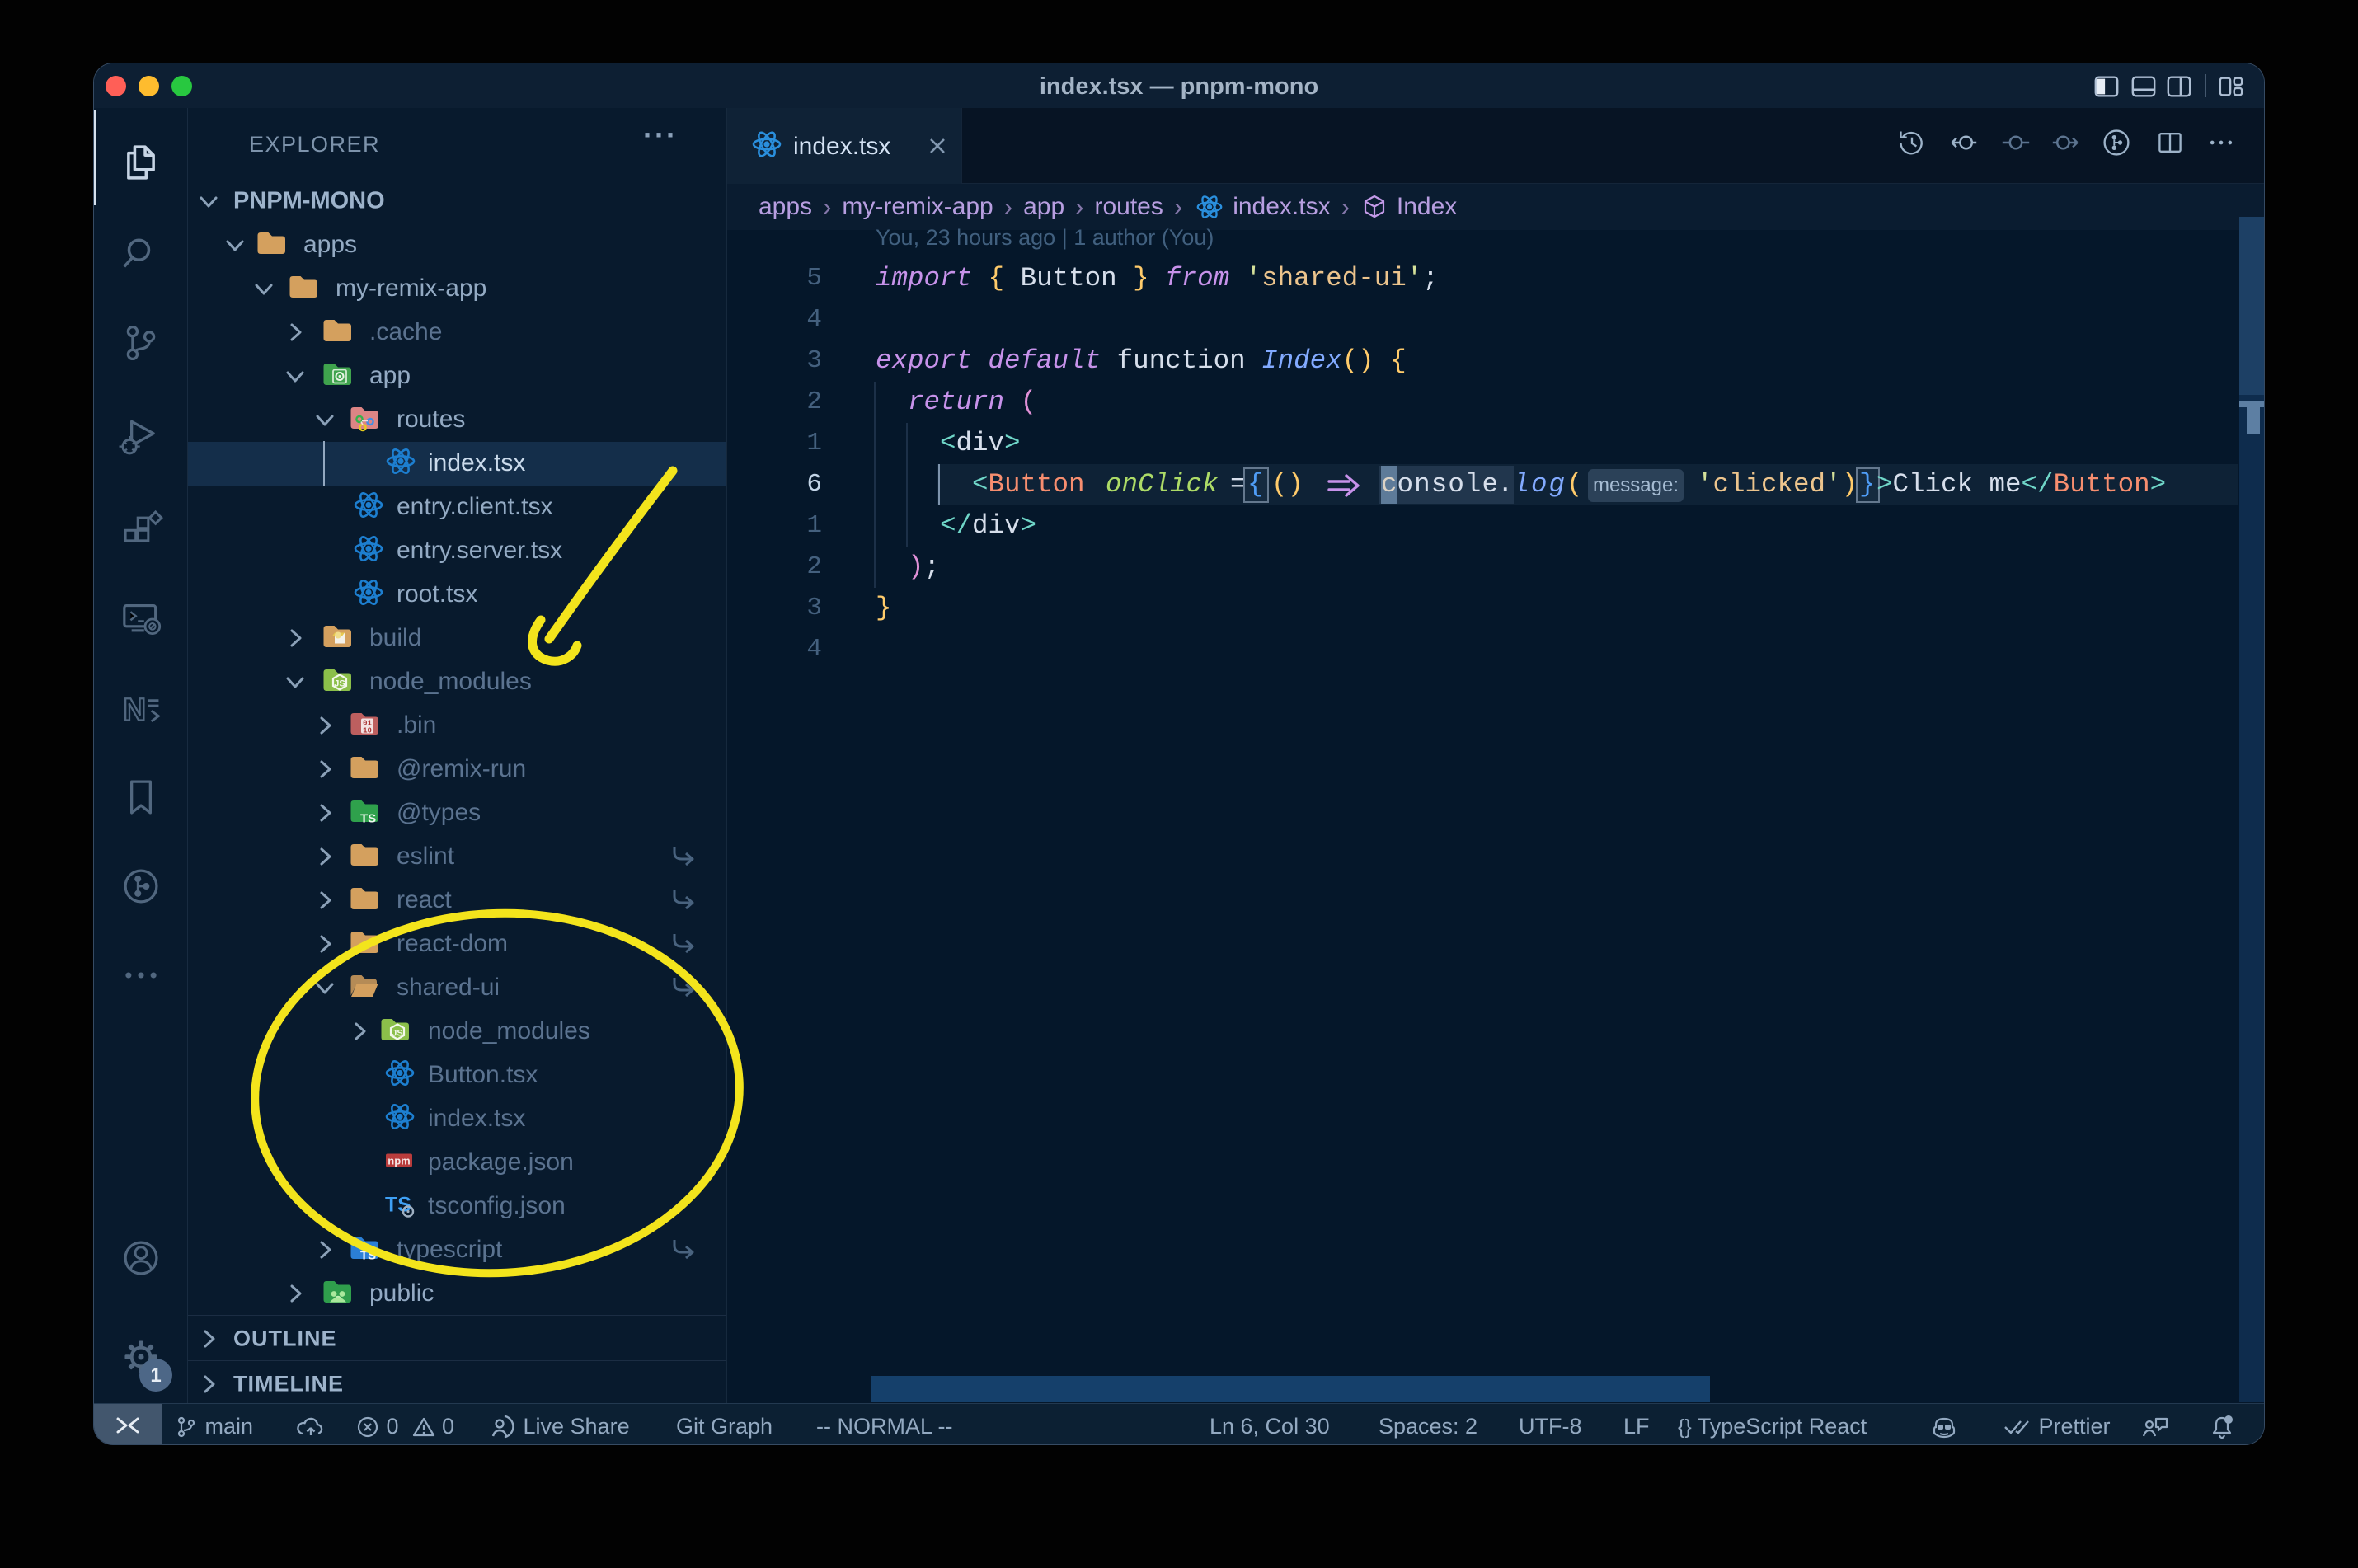 Image resolution: width=2358 pixels, height=1568 pixels. Describe the element at coordinates (399, 1161) in the screenshot. I see `svg-text: npm` at that location.